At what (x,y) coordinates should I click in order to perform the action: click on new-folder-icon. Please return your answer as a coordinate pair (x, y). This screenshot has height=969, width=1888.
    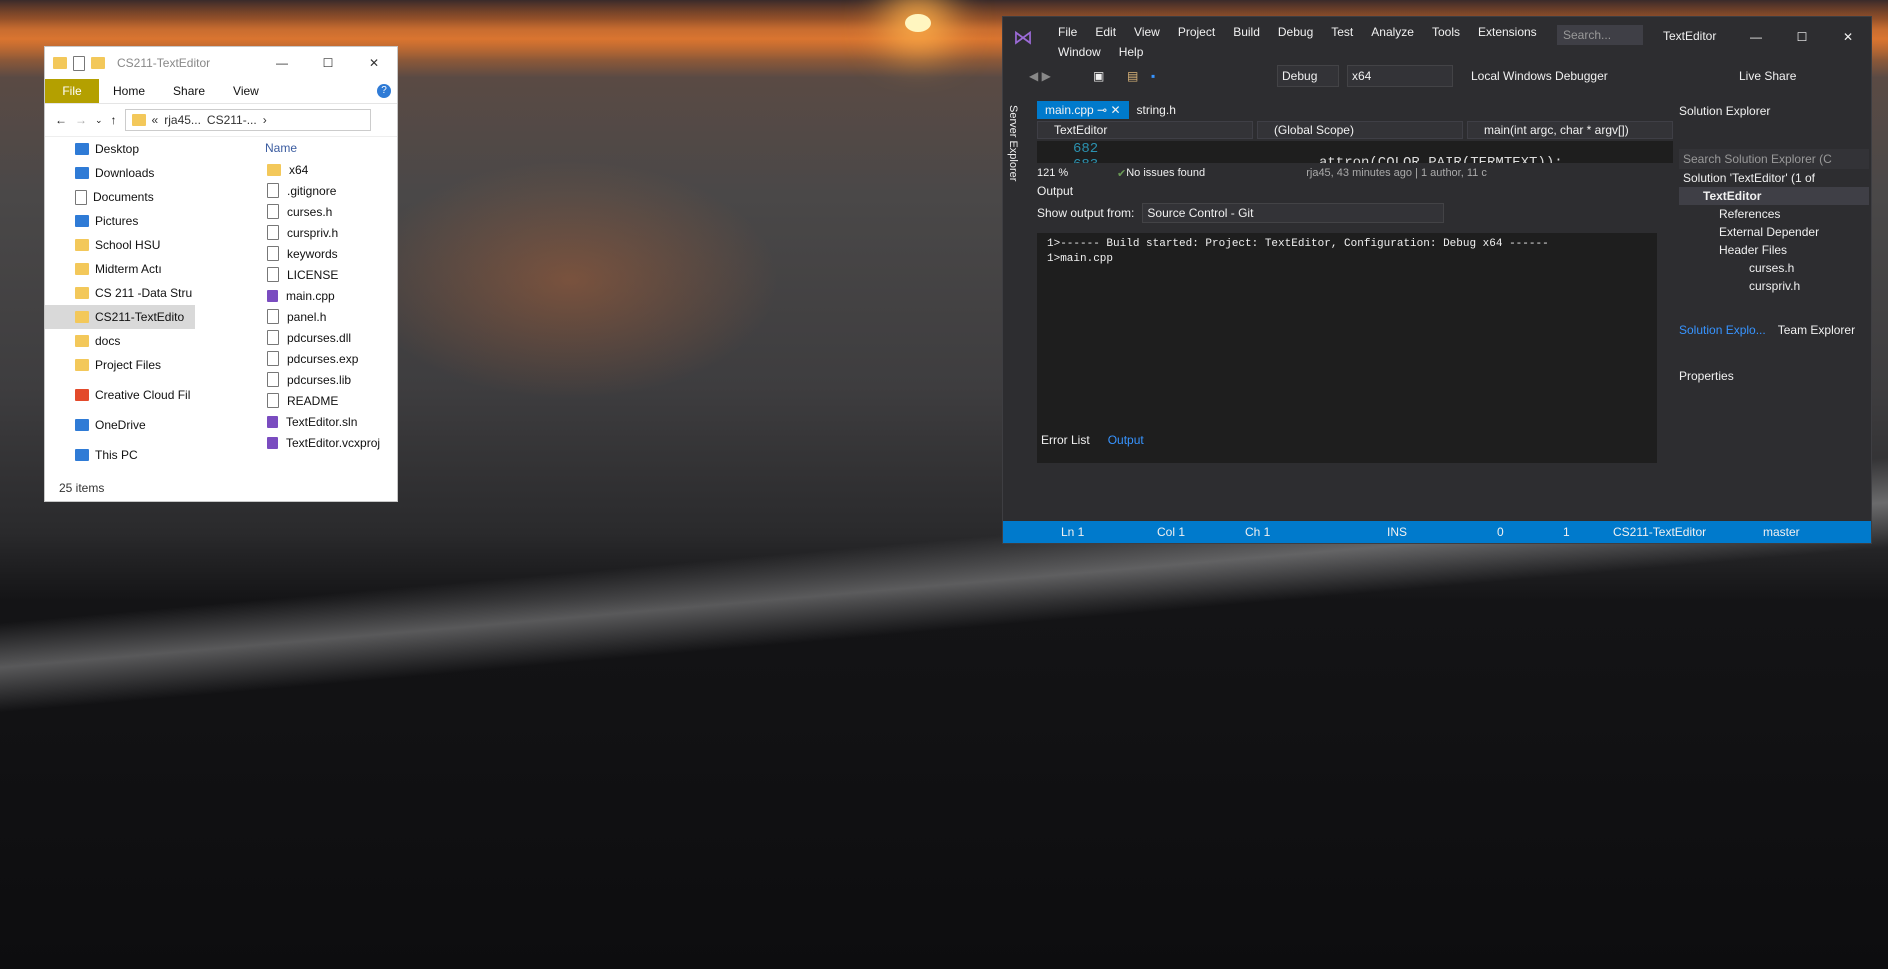
    Looking at the image, I should click on (98, 63).